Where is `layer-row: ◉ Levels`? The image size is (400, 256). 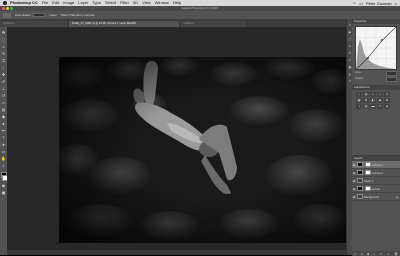 layer-row: ◉ Levels is located at coordinates (376, 189).